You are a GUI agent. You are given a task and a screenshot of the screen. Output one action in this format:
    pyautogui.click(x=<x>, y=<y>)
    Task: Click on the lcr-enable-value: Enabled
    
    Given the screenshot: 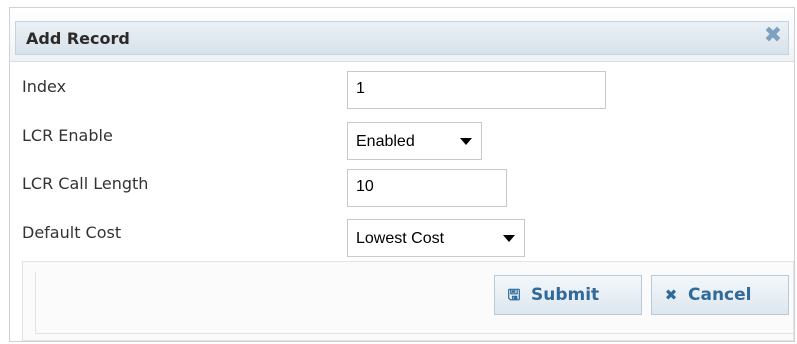 What is the action you would take?
    pyautogui.click(x=385, y=141)
    